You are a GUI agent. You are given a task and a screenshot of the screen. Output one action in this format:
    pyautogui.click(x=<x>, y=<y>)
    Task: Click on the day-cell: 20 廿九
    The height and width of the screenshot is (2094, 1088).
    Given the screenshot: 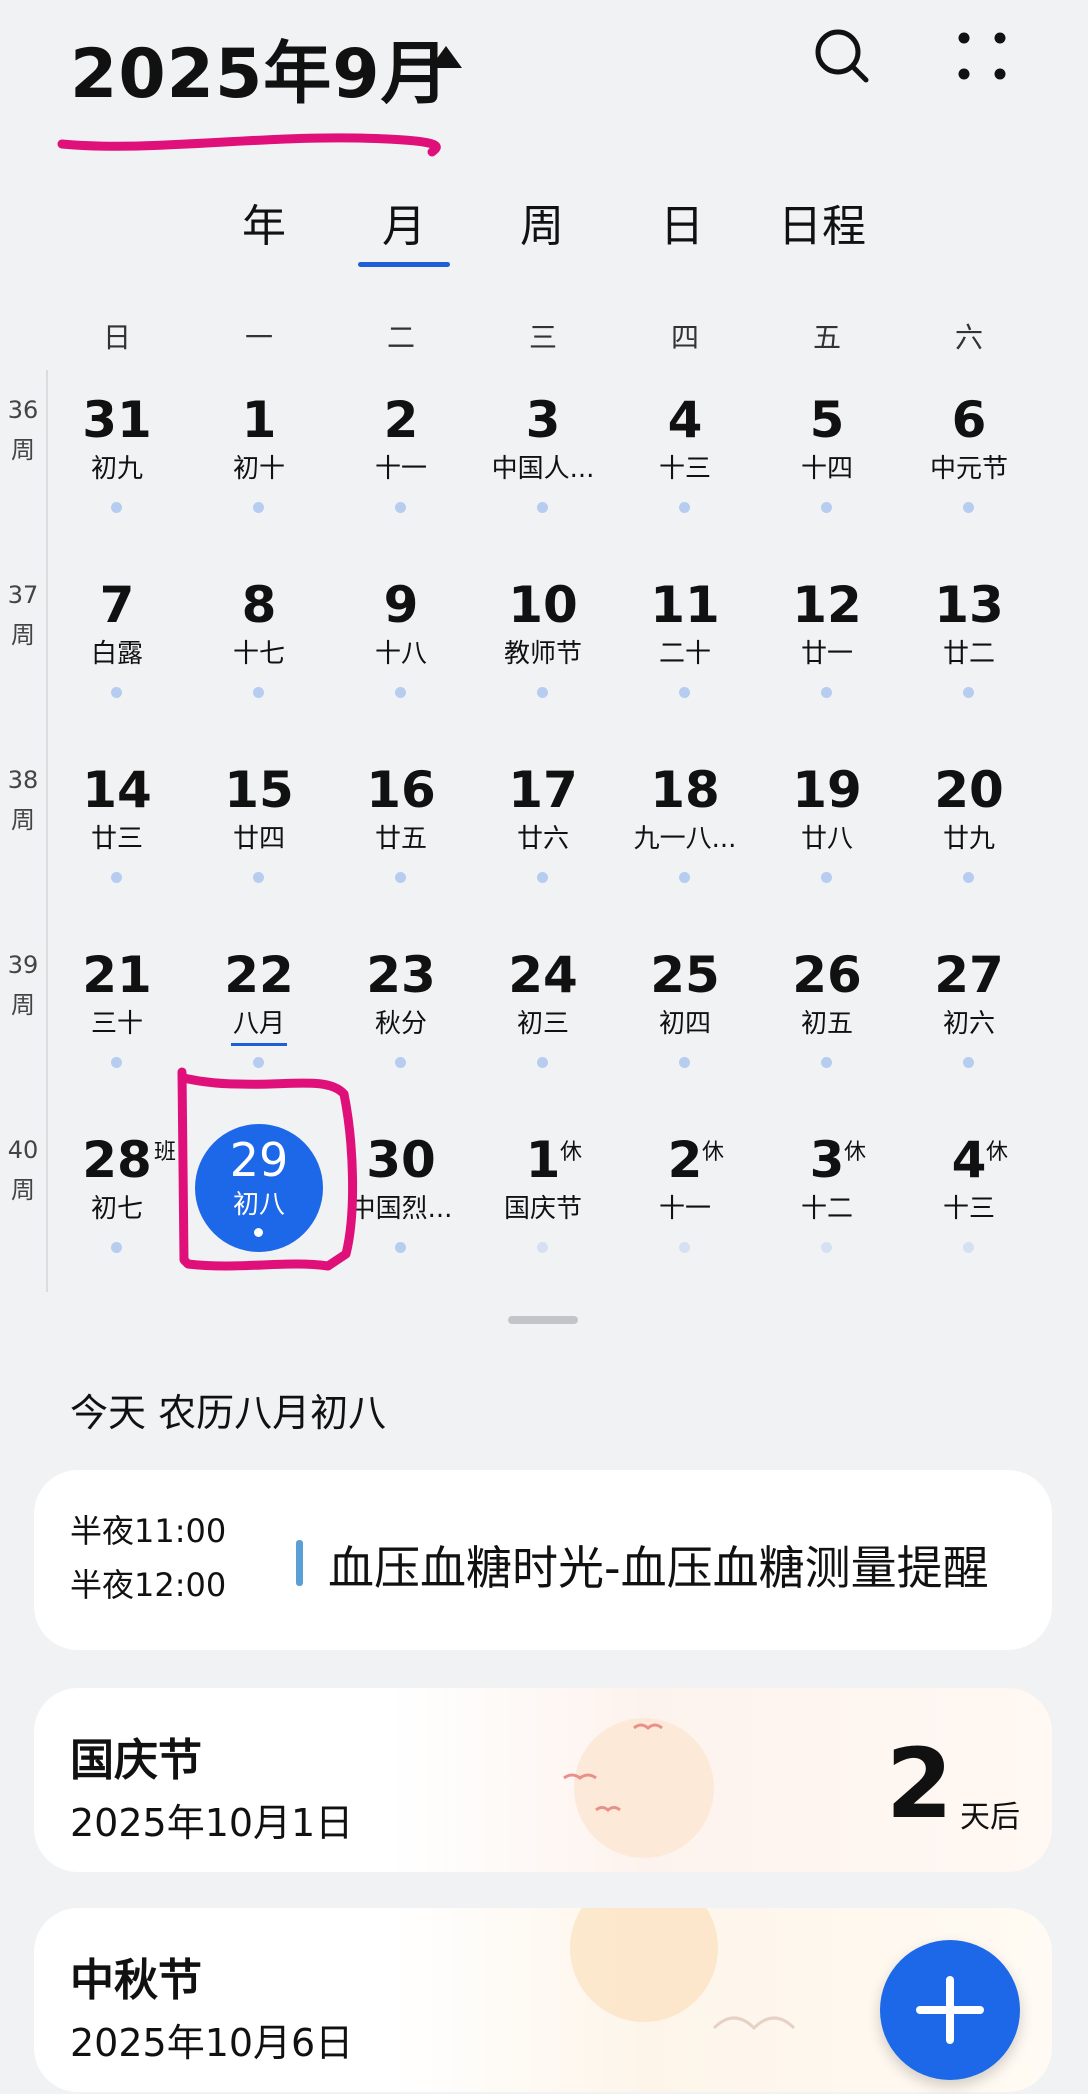 What is the action you would take?
    pyautogui.click(x=969, y=835)
    